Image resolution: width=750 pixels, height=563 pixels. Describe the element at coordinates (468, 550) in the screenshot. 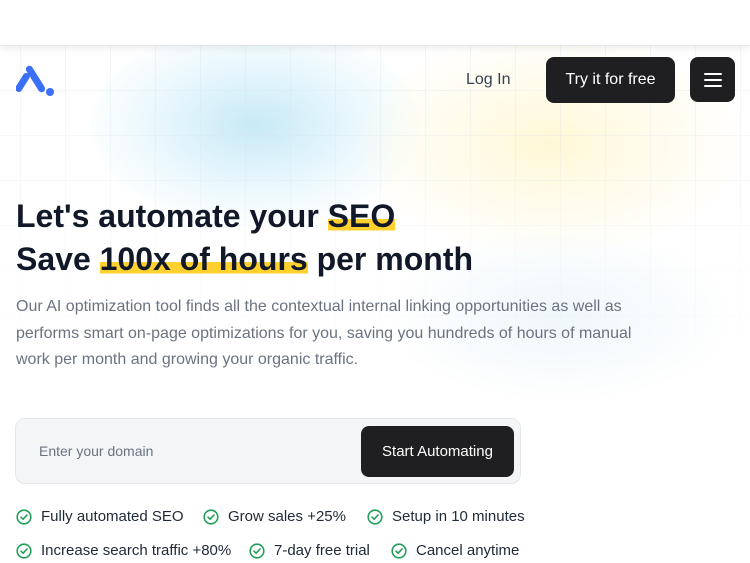

I see `feature-label: Cancel anytime` at that location.